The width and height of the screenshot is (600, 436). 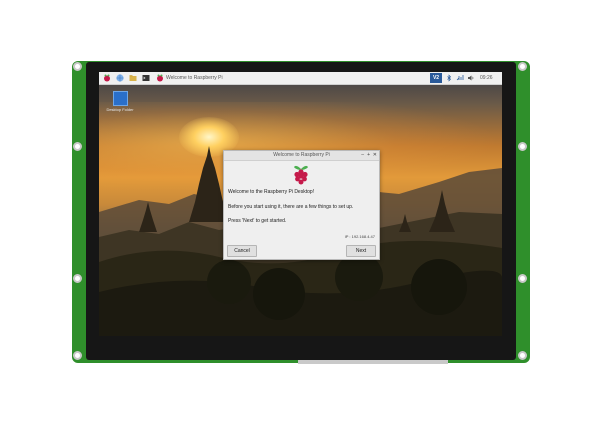 I want to click on terminal-icon, so click(x=146, y=78).